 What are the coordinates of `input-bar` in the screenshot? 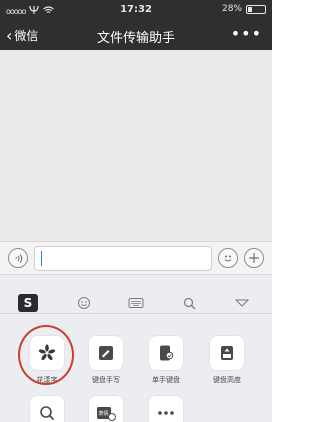 It's located at (136, 258).